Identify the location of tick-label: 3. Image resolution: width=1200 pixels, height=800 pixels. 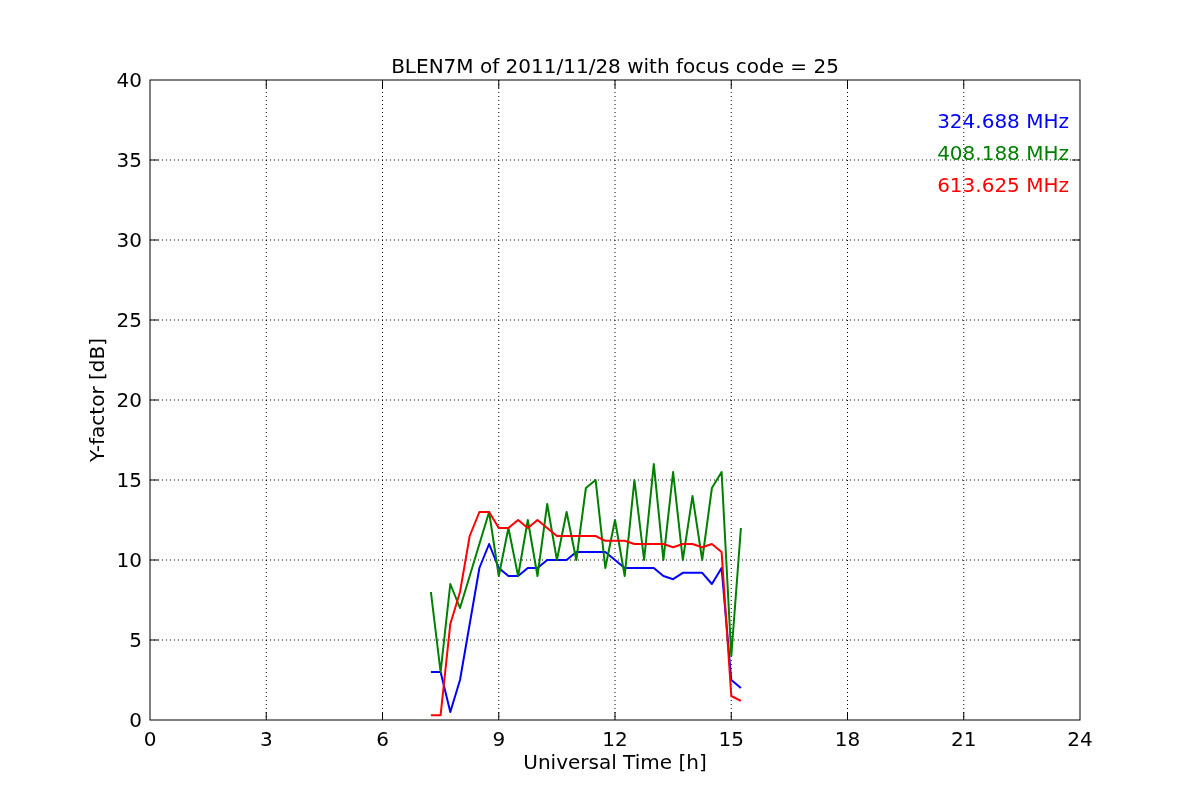
(266, 739).